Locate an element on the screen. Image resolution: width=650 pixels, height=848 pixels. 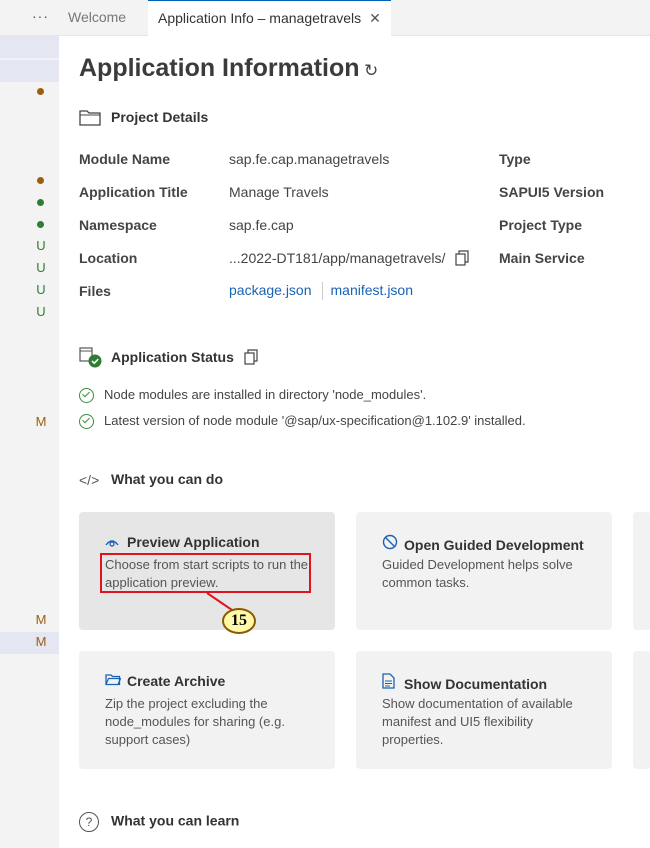
step-number-badge: 15 is located at coordinates (239, 621).